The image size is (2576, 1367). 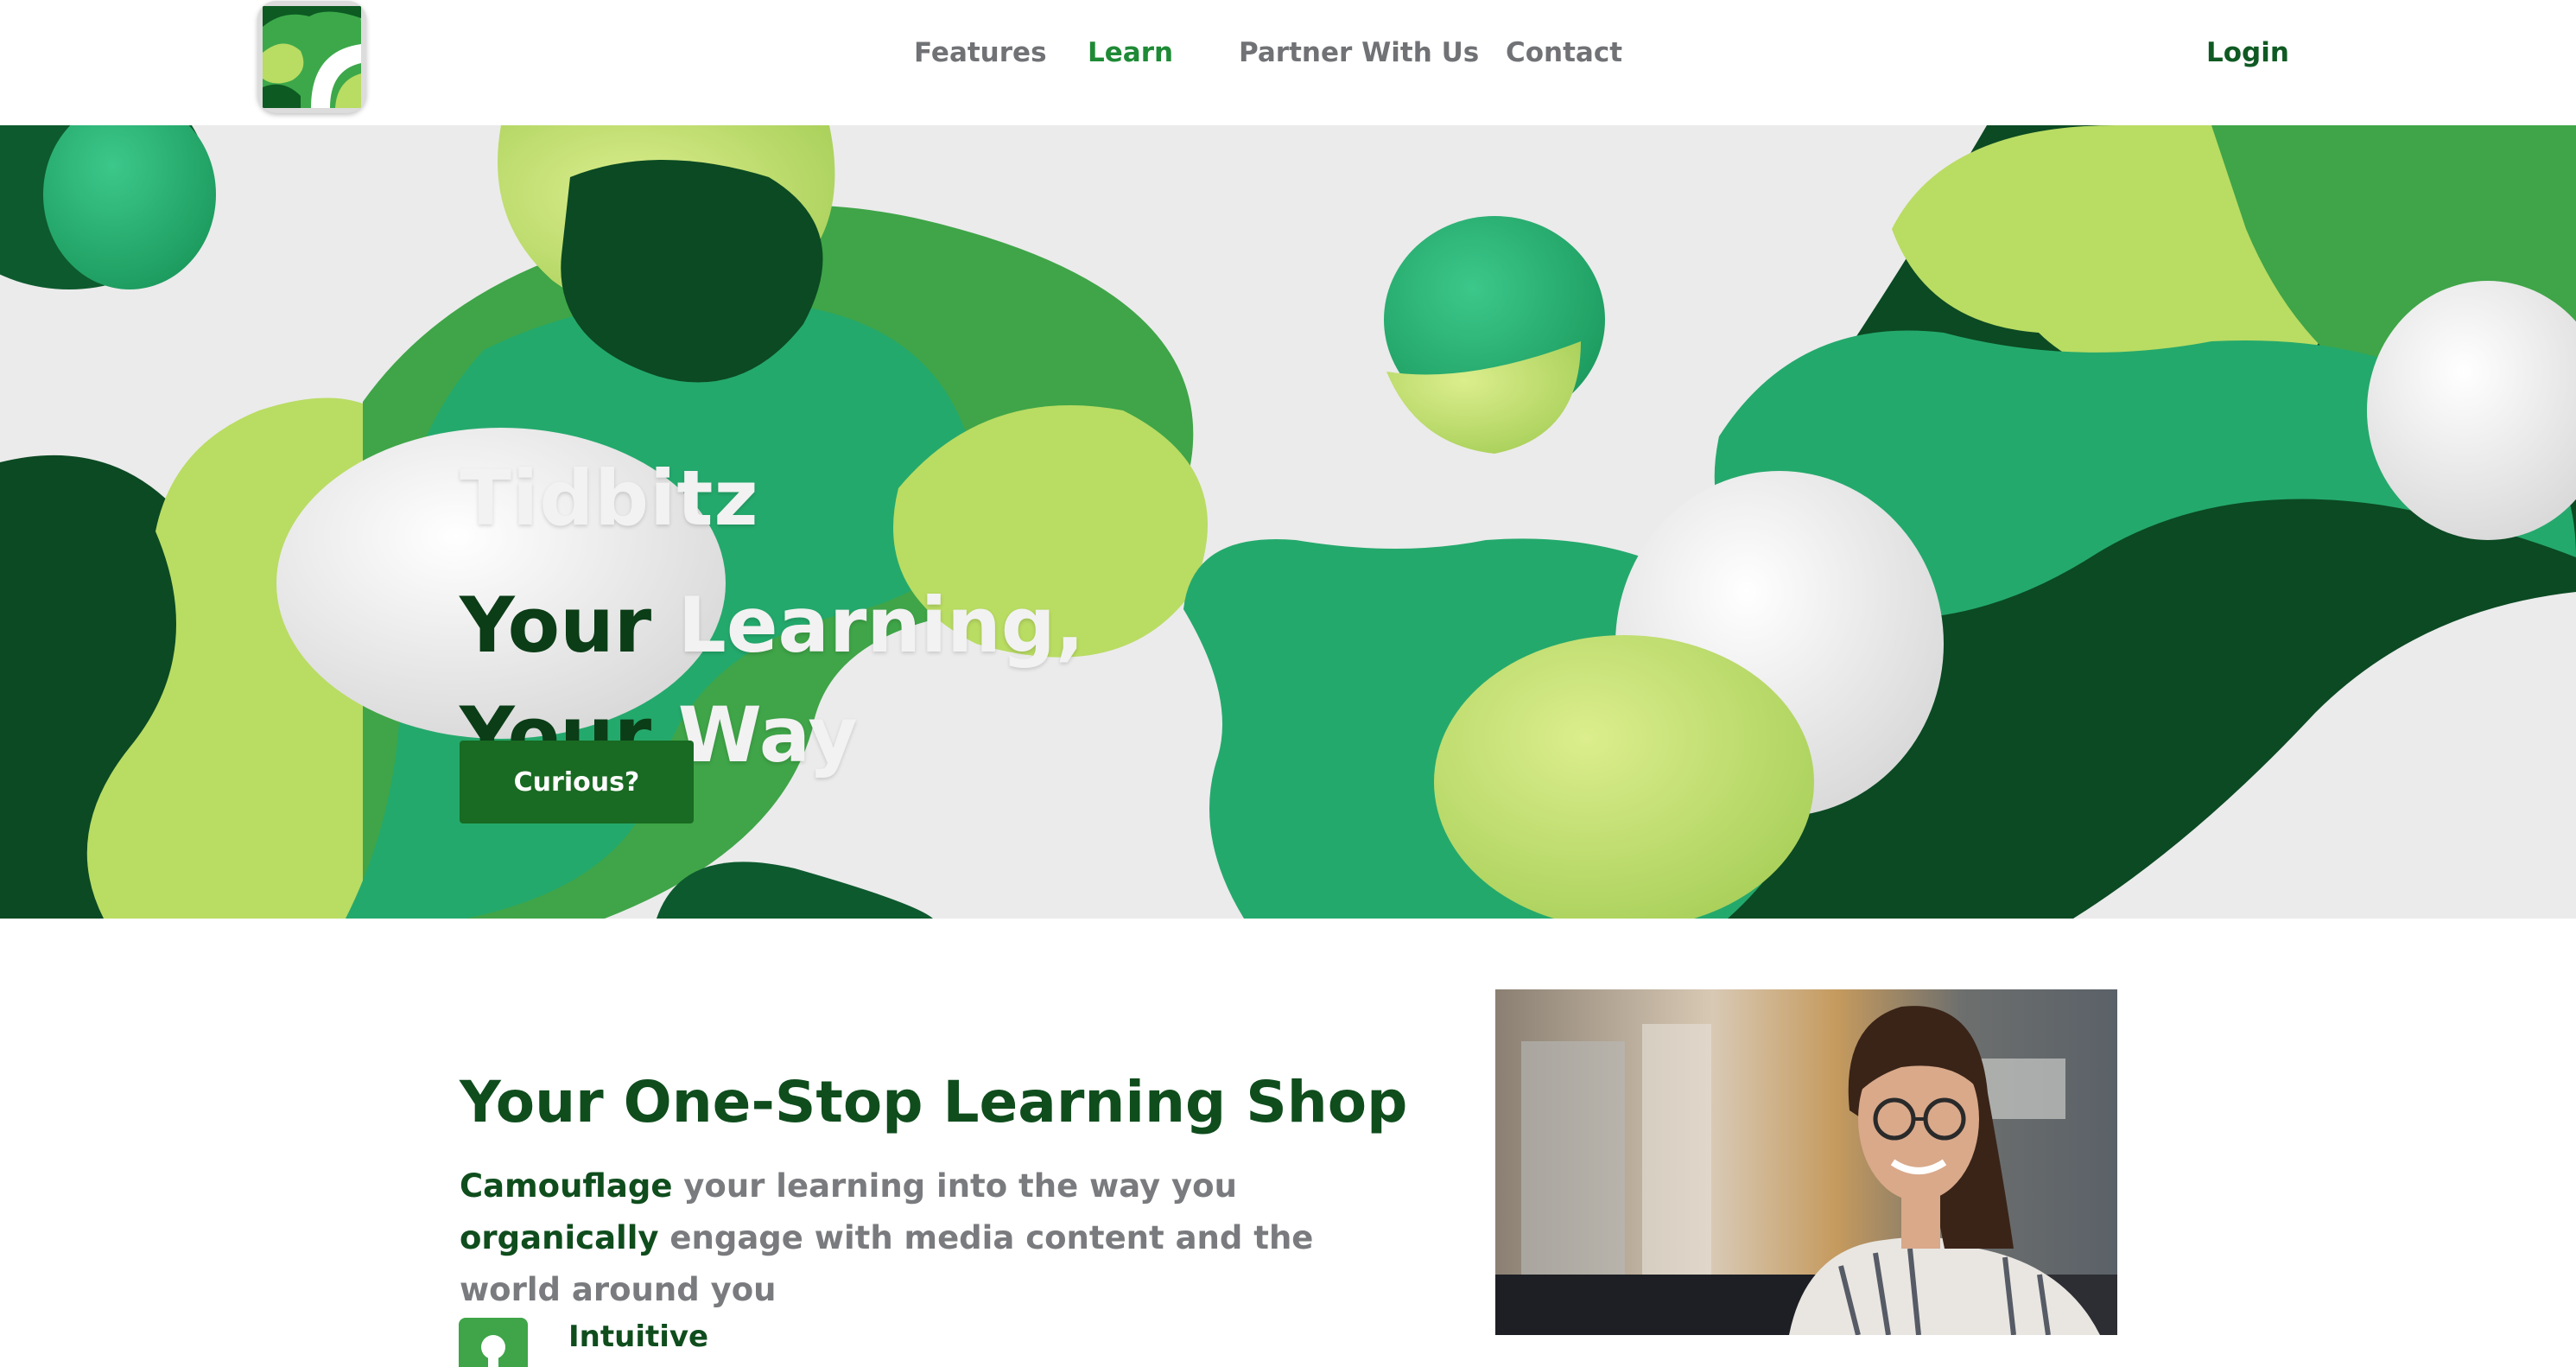 What do you see at coordinates (609, 498) in the screenshot?
I see `hero-brand-title: Tidbitz` at bounding box center [609, 498].